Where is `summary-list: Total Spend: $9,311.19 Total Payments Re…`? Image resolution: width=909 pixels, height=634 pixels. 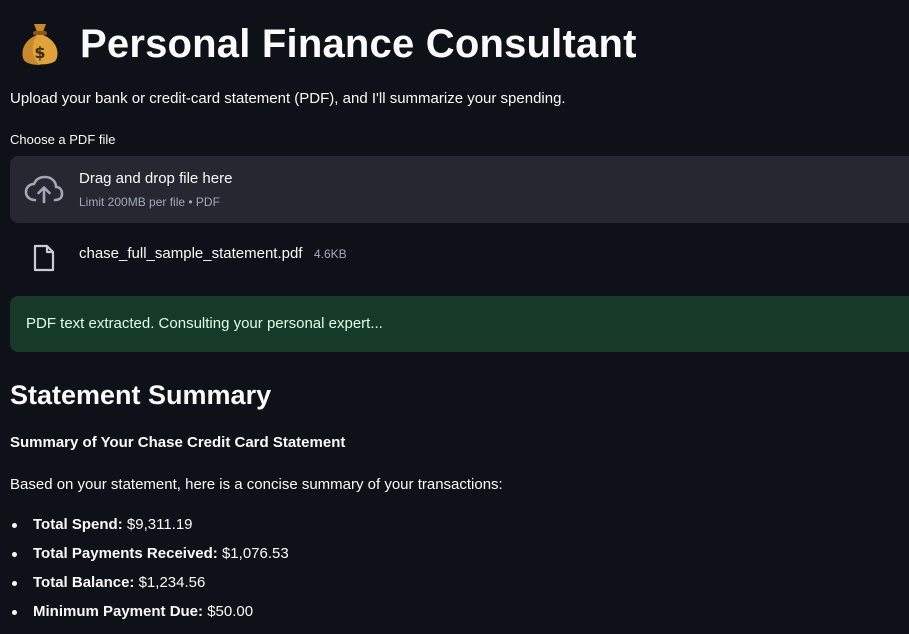 summary-list: Total Spend: $9,311.19 Total Payments Re… is located at coordinates (149, 574).